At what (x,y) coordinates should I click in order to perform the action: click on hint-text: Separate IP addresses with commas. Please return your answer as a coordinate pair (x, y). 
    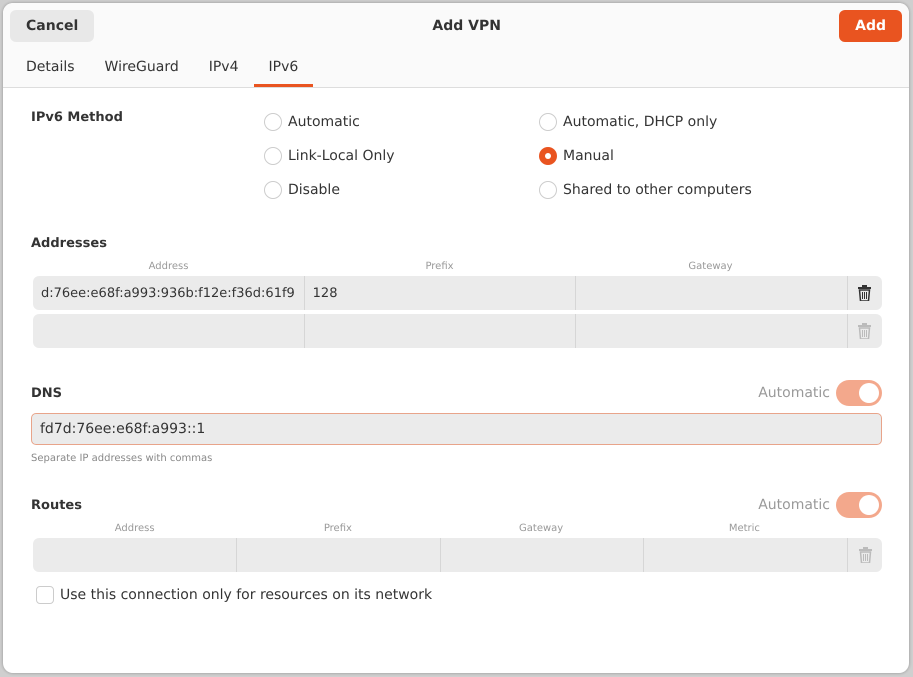
    Looking at the image, I should click on (122, 458).